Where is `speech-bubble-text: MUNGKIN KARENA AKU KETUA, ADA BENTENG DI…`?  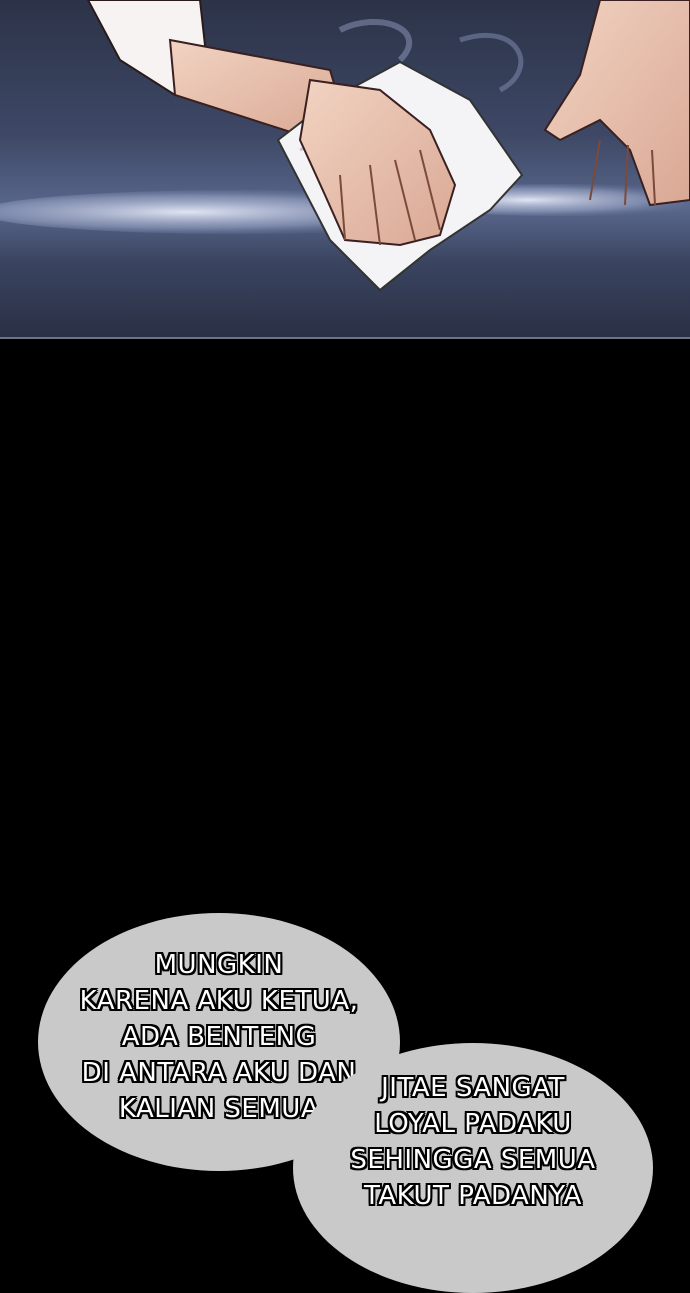 speech-bubble-text: MUNGKIN KARENA AKU KETUA, ADA BENTENG DI… is located at coordinates (219, 1037).